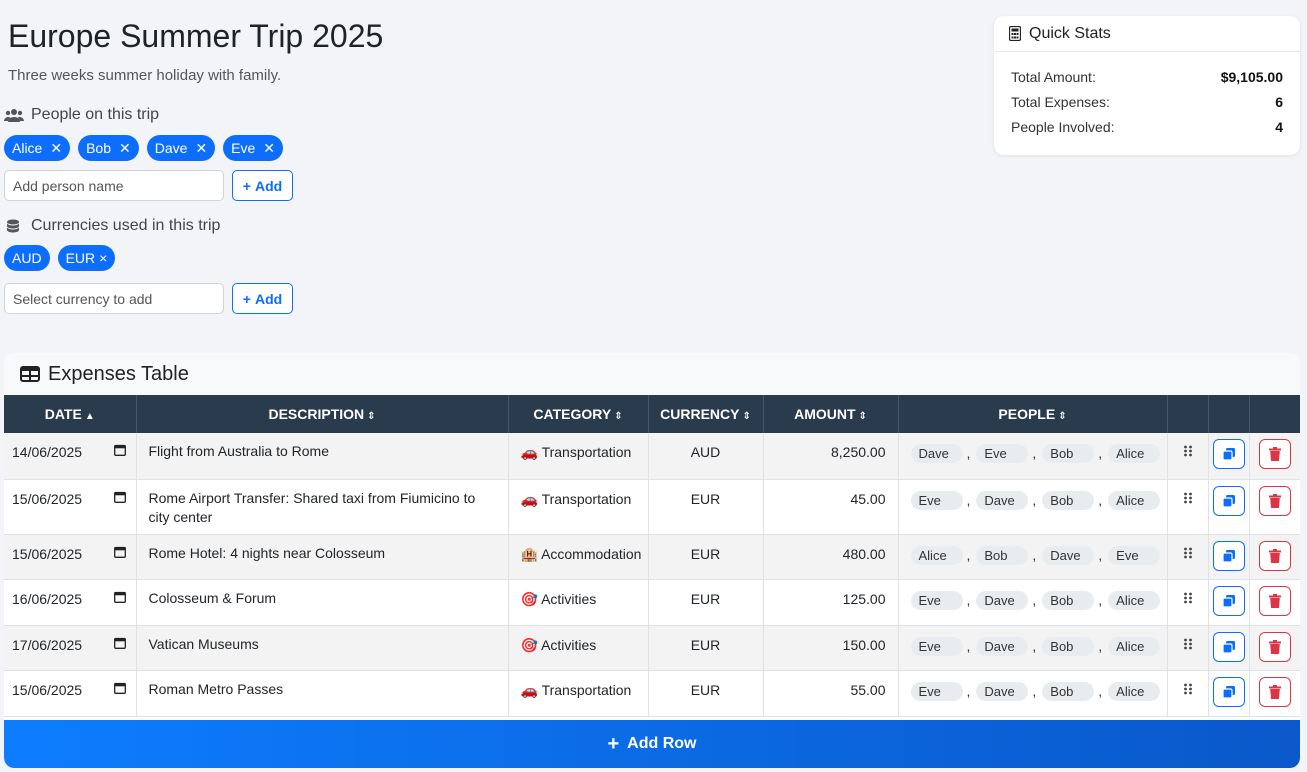 The width and height of the screenshot is (1307, 772). I want to click on description-cell: Flight from Australia to Rome, so click(322, 456).